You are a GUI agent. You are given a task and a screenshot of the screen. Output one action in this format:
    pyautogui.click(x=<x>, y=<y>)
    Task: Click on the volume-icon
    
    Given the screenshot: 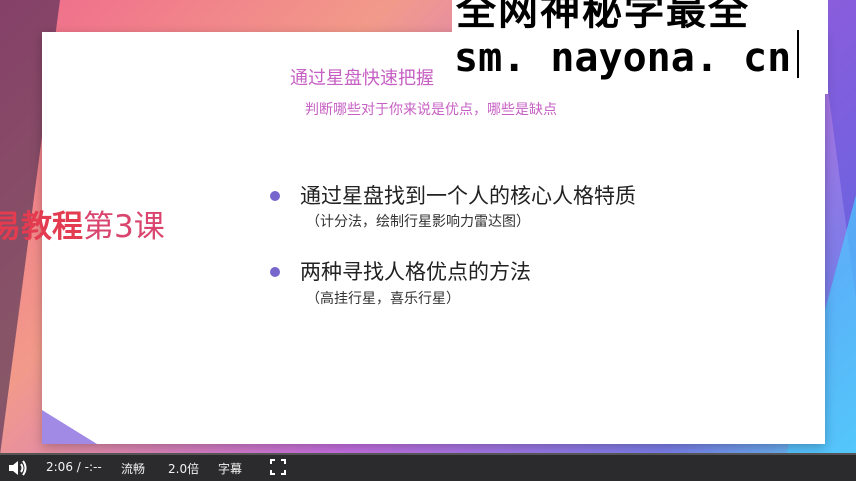 What is the action you would take?
    pyautogui.click(x=18, y=468)
    